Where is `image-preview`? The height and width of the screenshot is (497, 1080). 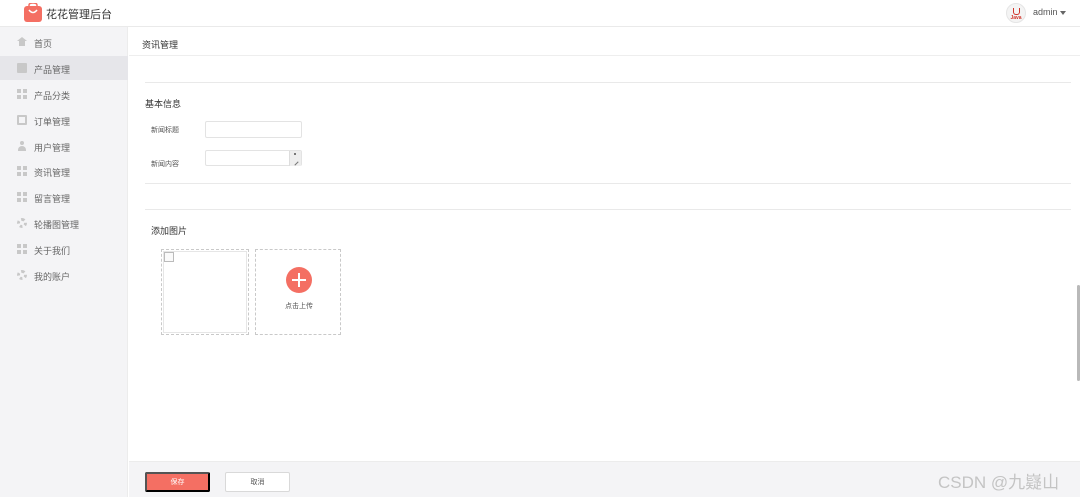 image-preview is located at coordinates (205, 292).